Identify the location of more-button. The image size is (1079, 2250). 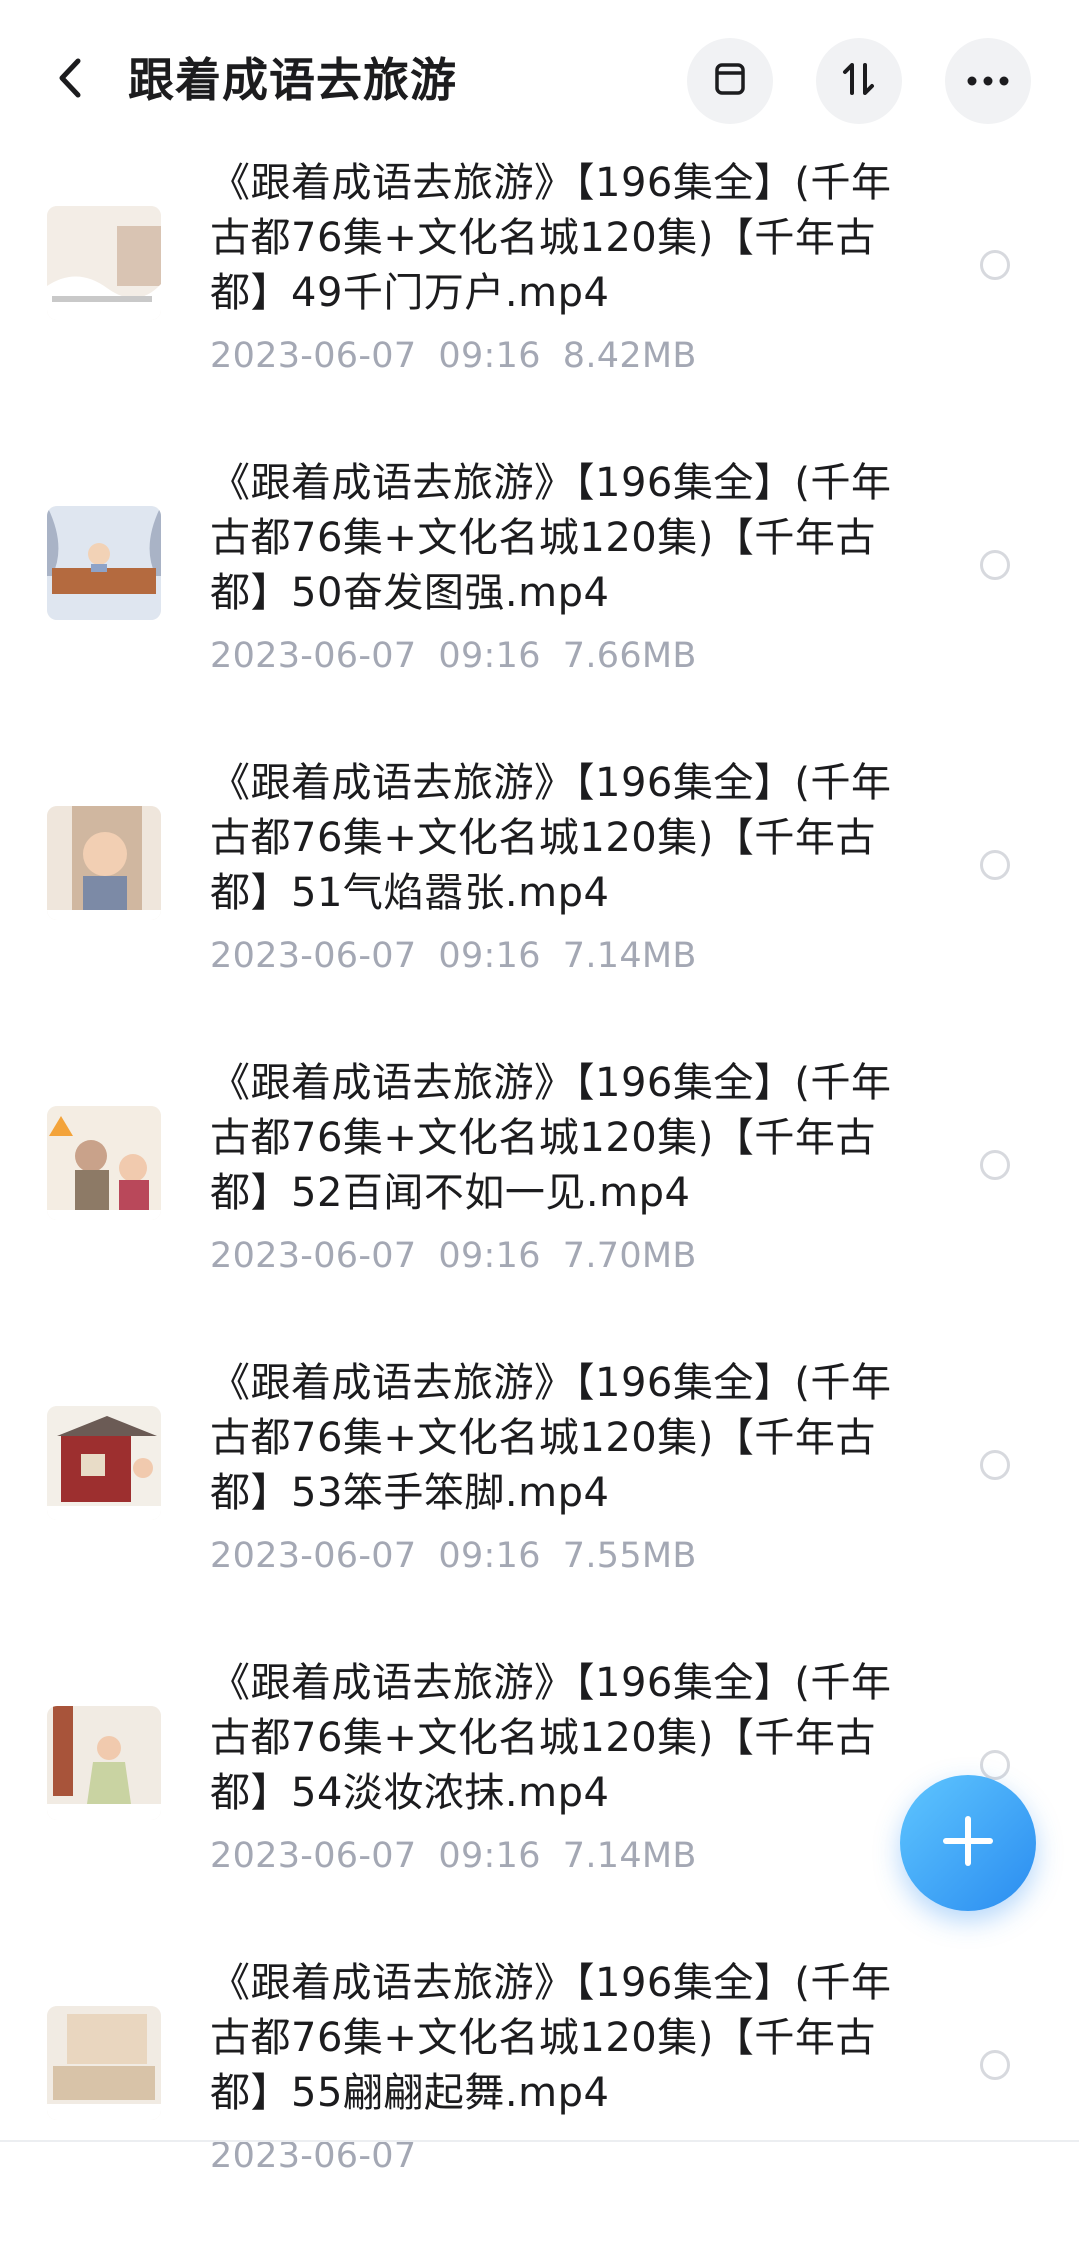
(988, 81).